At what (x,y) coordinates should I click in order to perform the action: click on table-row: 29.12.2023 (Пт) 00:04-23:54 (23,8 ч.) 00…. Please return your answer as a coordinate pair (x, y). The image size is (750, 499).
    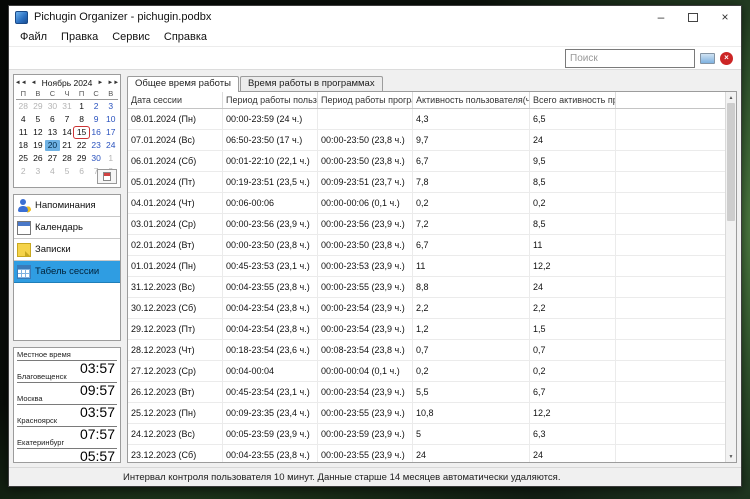
    Looking at the image, I should click on (426, 329).